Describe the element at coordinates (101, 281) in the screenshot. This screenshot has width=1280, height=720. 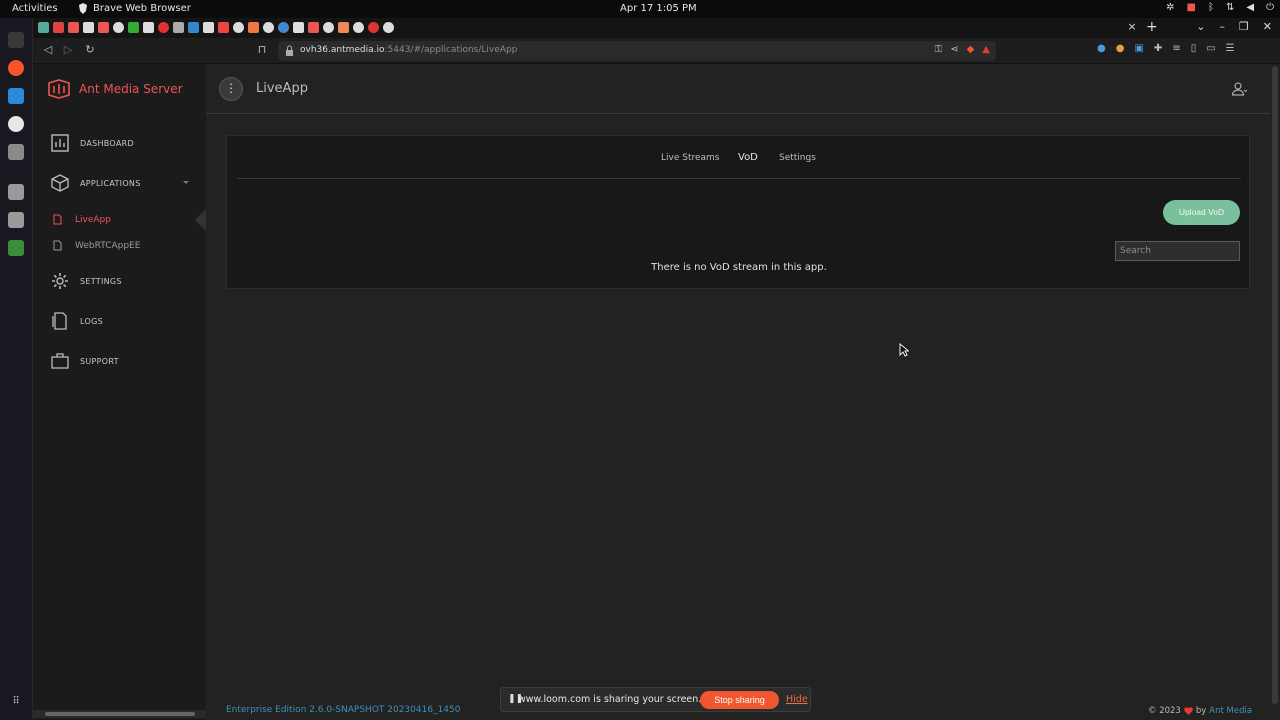
I see `sidebar-item-label: SETTINGS` at that location.